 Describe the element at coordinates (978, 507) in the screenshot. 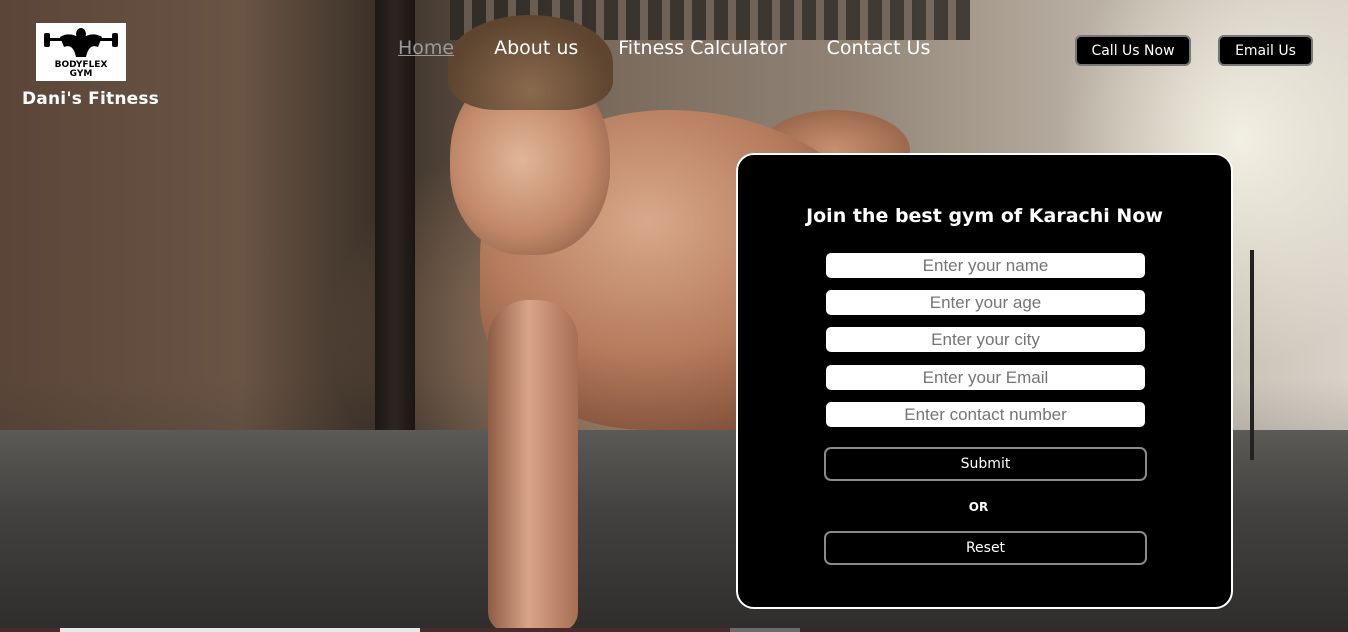

I see `or-divider: OR` at that location.